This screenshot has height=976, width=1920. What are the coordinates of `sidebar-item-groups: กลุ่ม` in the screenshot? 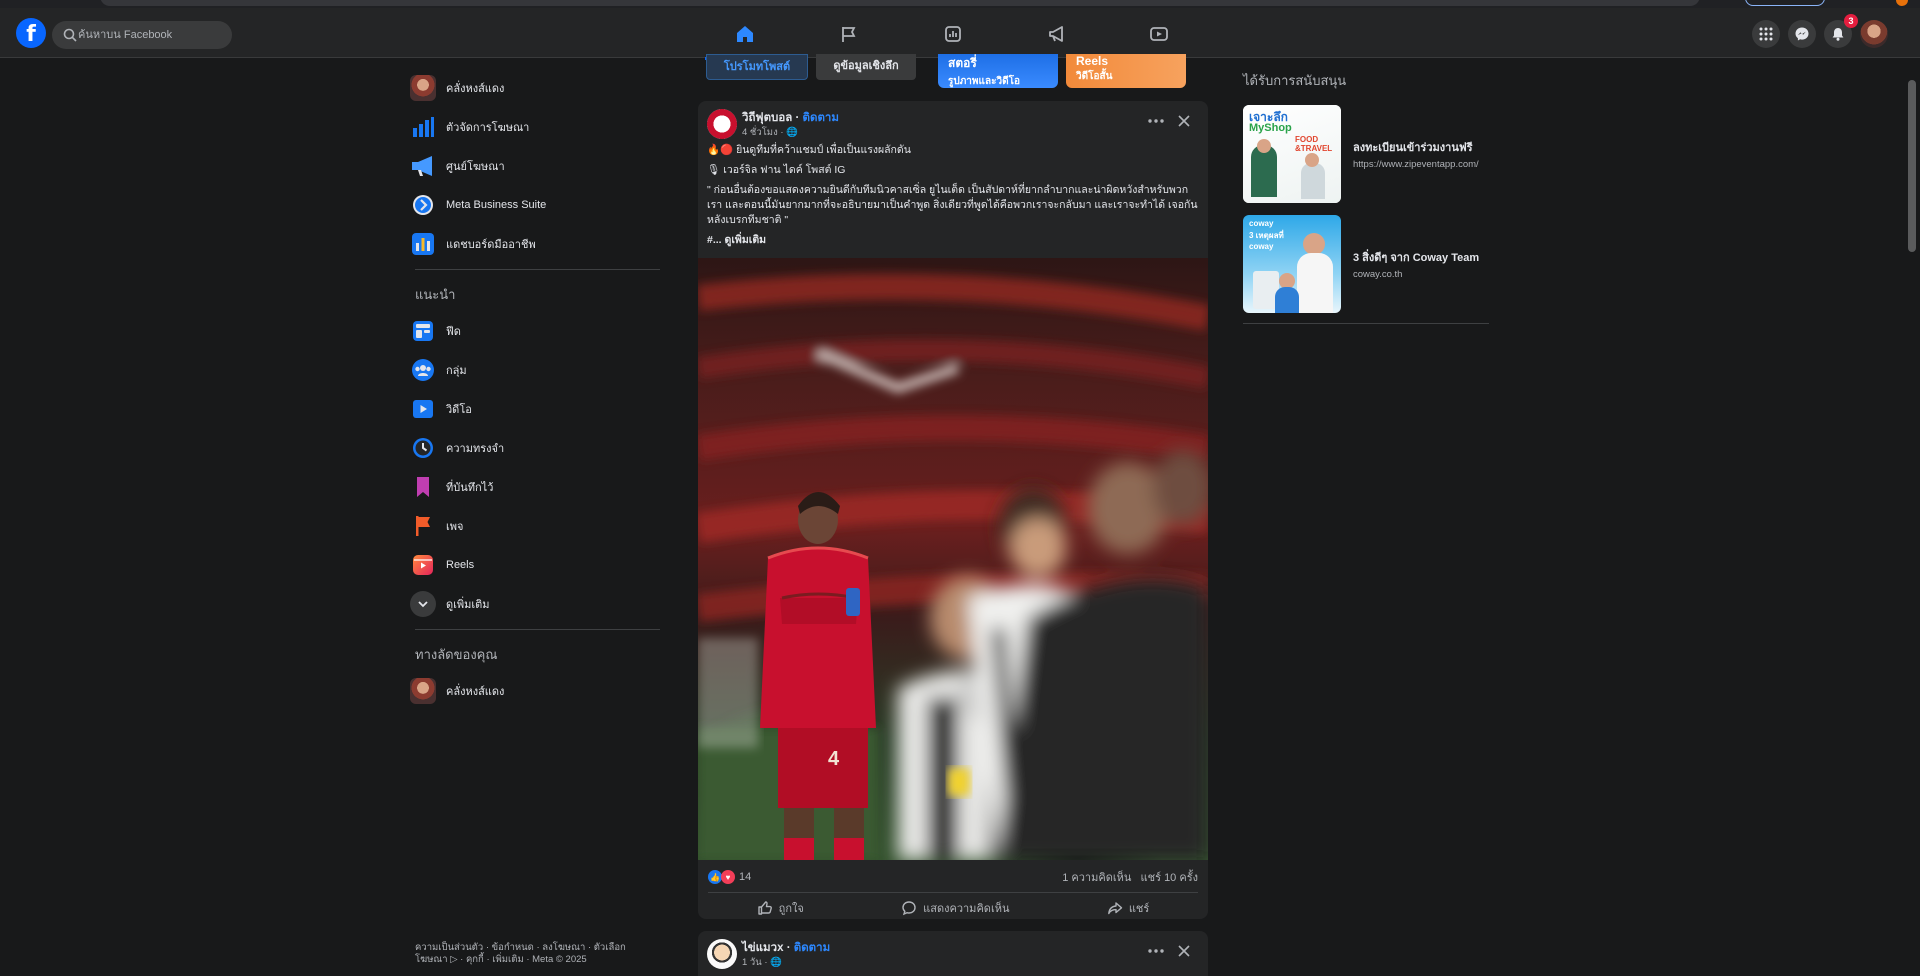 It's located at (540, 369).